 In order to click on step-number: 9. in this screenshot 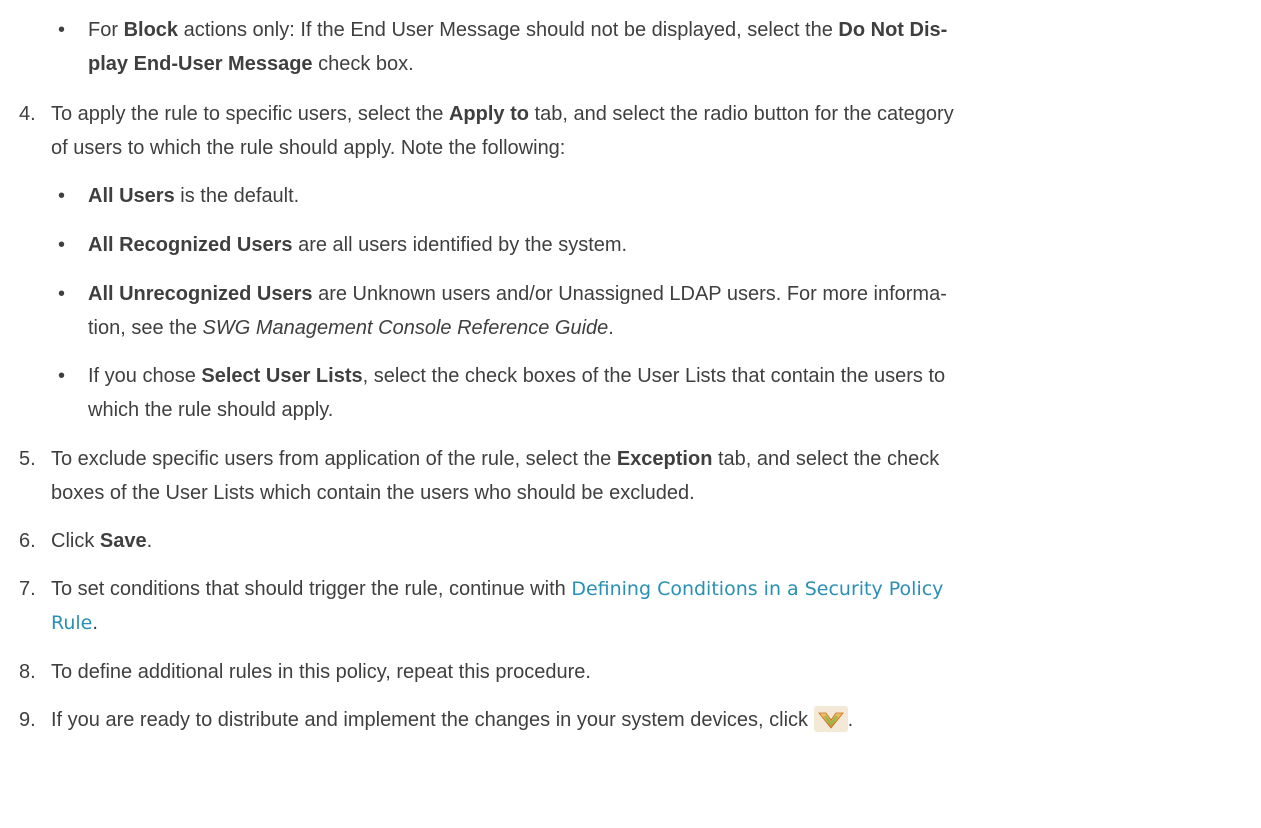, I will do `click(27, 720)`.